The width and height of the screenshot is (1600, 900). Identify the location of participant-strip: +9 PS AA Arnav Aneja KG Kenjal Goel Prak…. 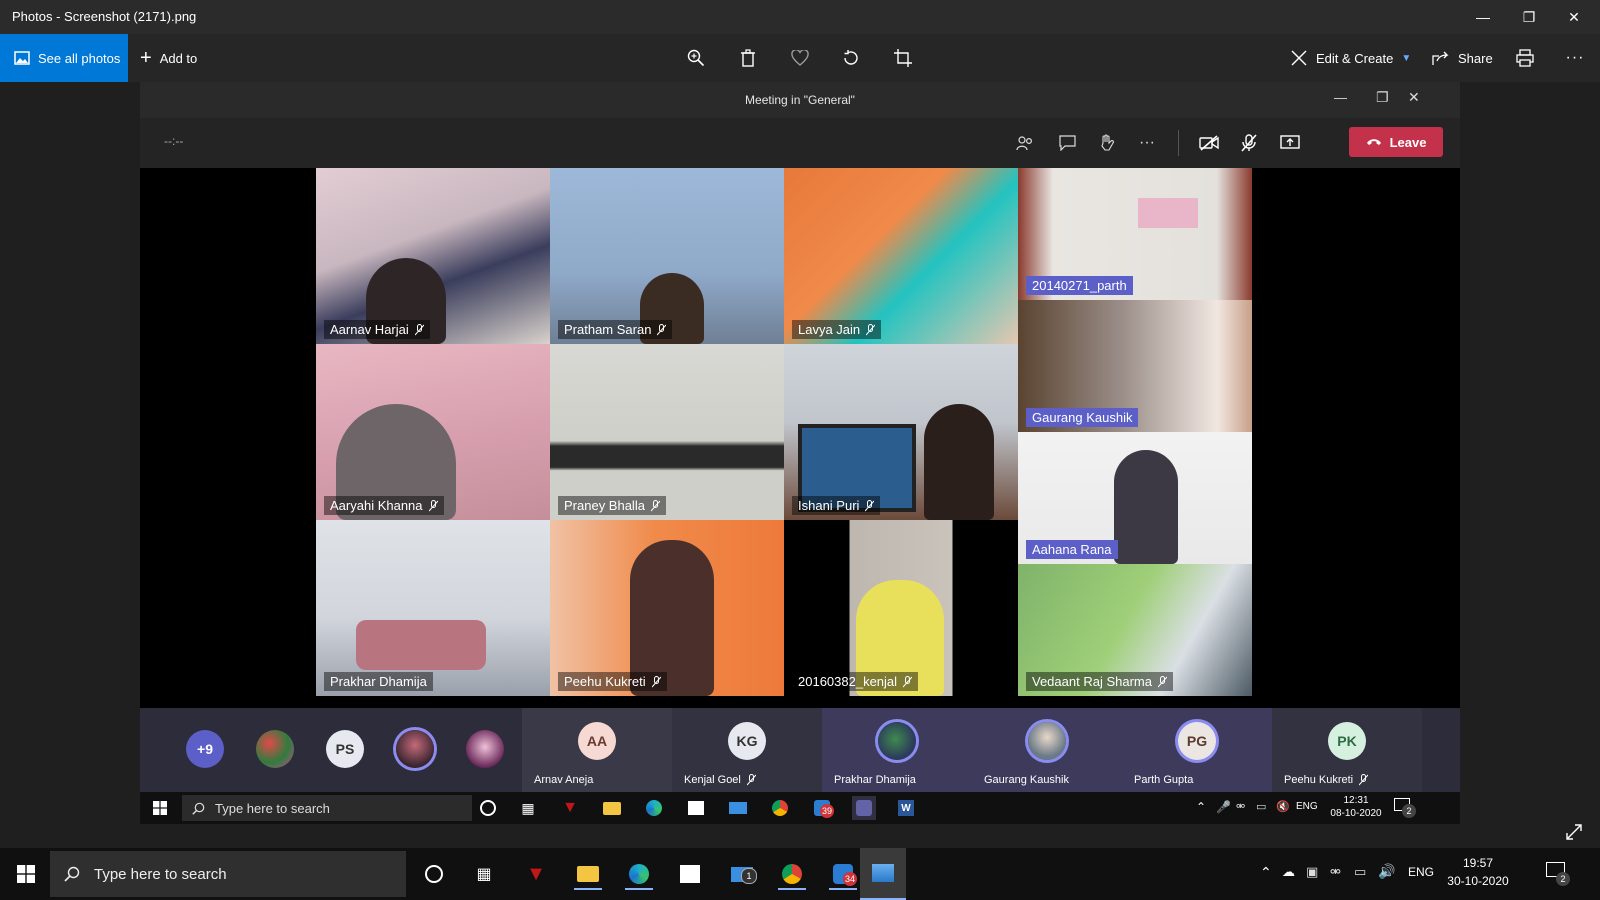
(800, 750).